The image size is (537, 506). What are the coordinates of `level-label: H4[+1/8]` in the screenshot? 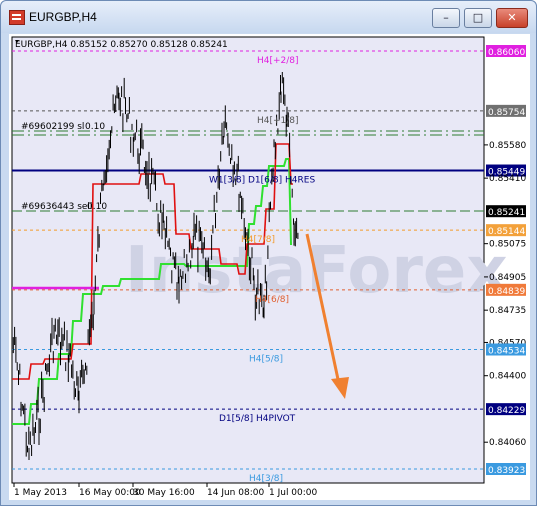 It's located at (278, 121).